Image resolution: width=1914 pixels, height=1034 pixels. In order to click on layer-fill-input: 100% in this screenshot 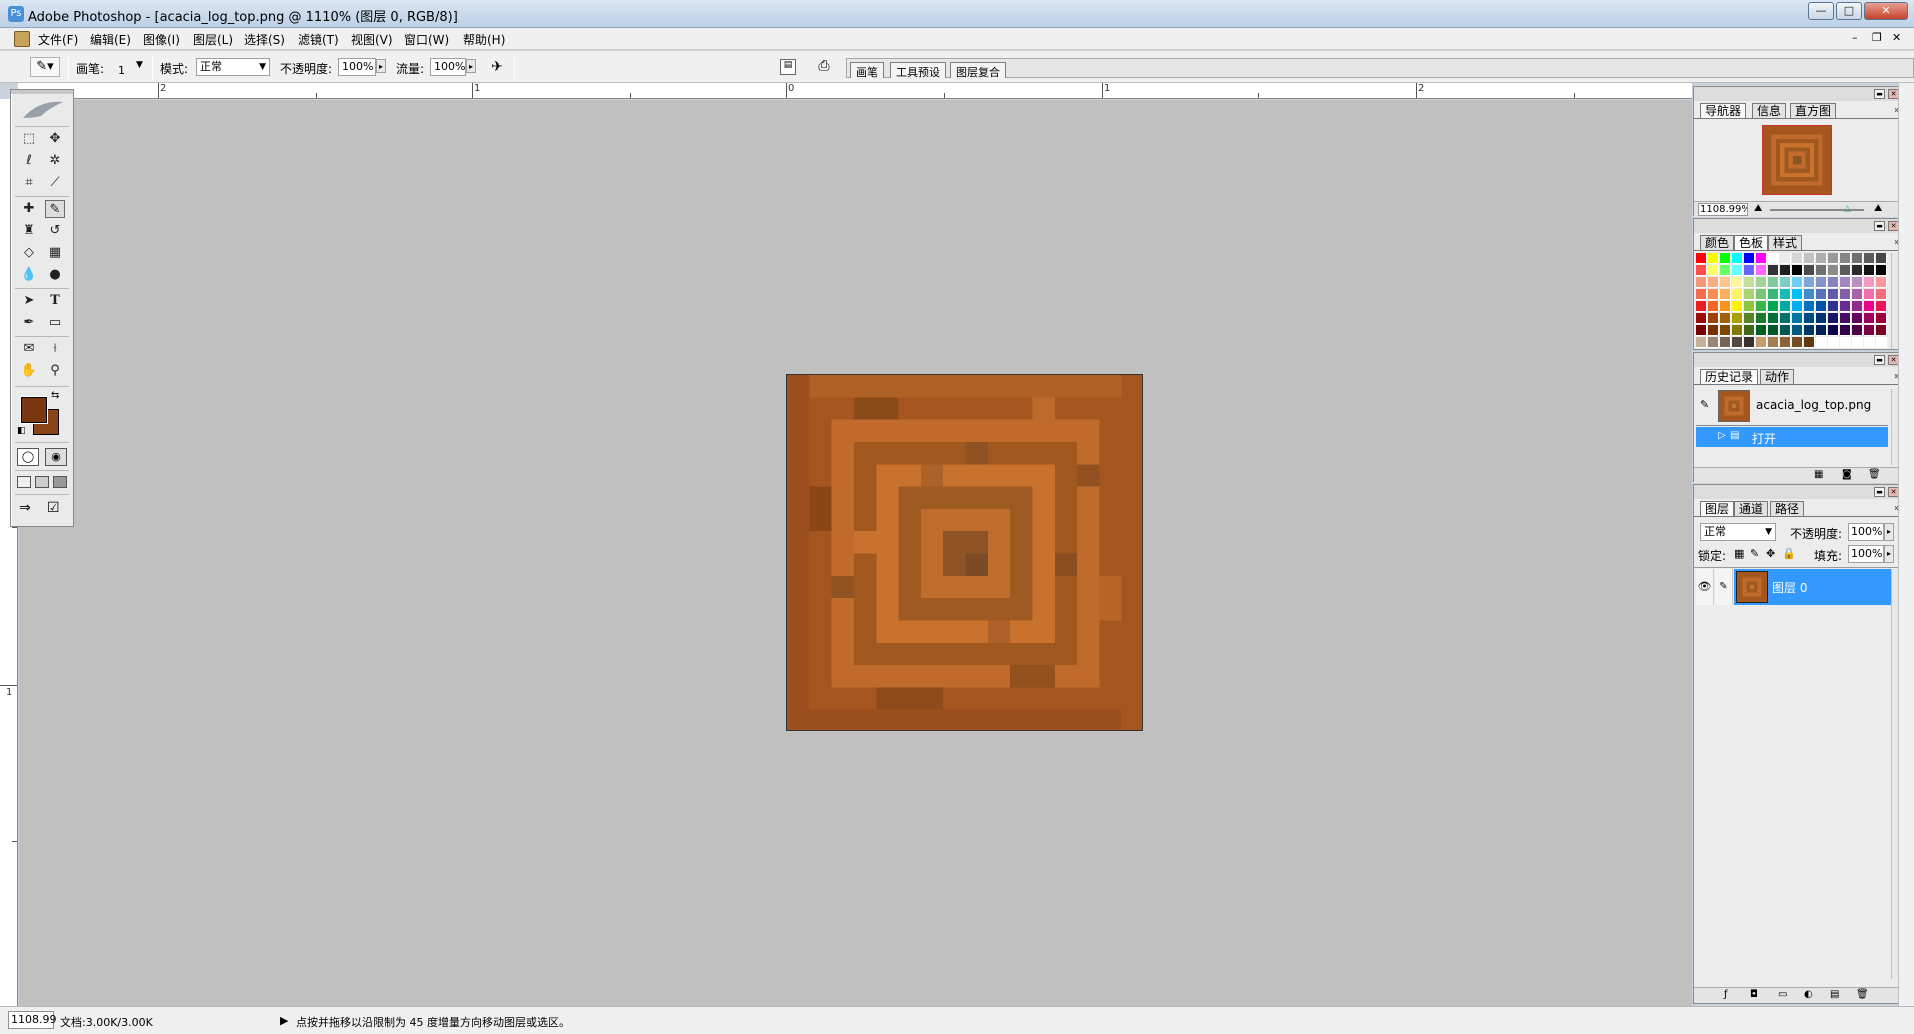, I will do `click(1866, 554)`.